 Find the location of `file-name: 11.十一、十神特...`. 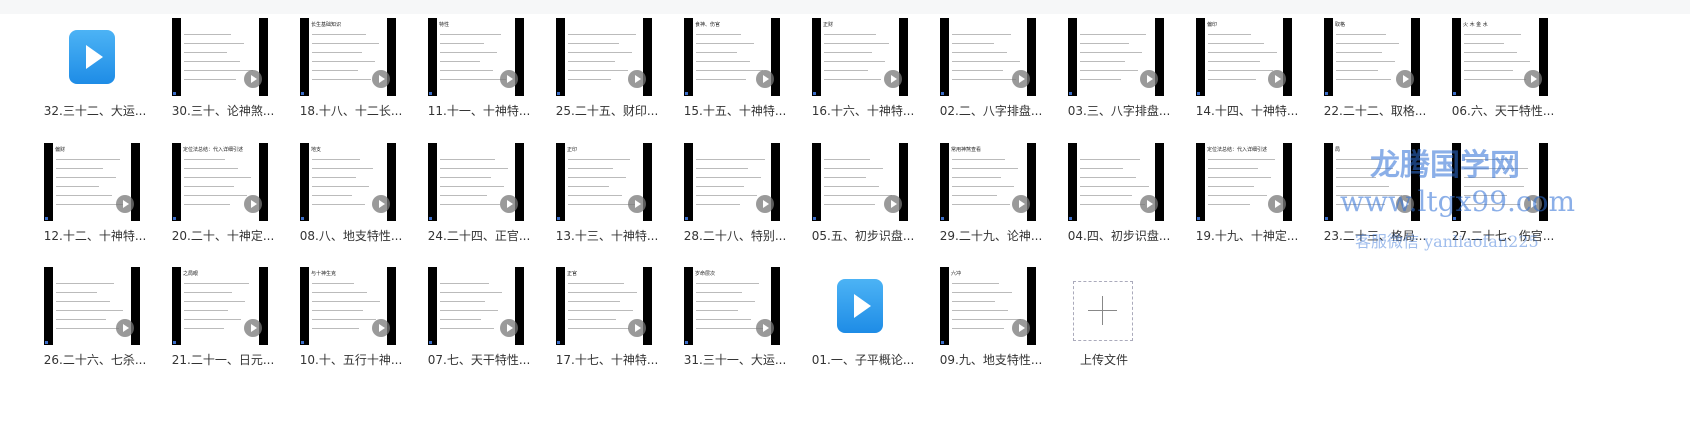

file-name: 11.十一、十神特... is located at coordinates (479, 110).